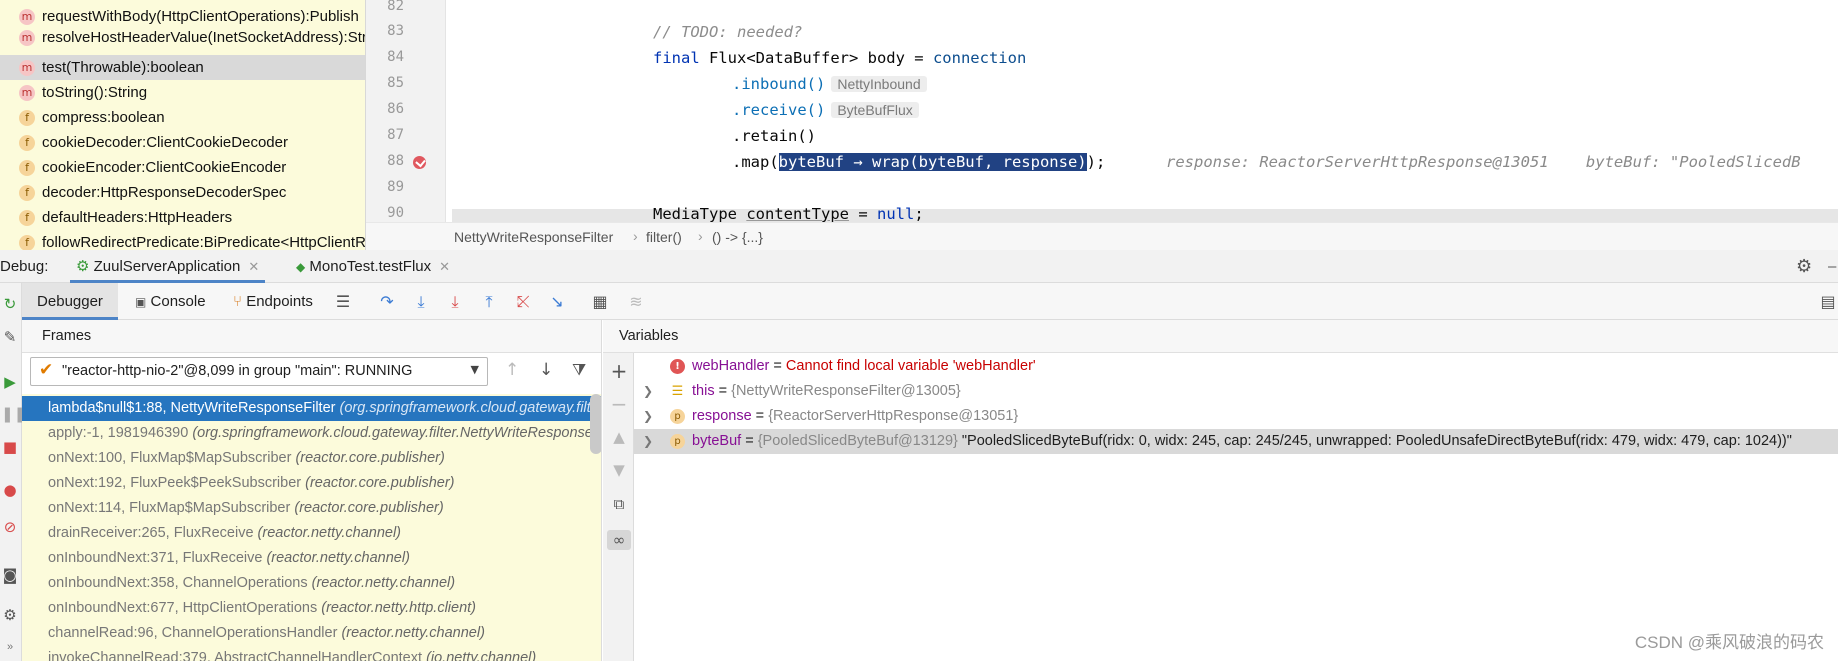 This screenshot has height=661, width=1838. I want to click on remove-watch-icon: −, so click(619, 404).